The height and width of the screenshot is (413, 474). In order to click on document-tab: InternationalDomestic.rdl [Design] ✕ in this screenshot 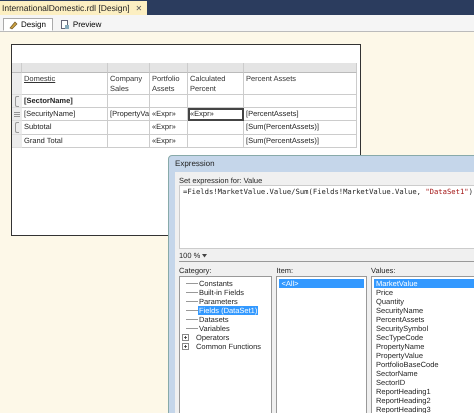, I will do `click(73, 8)`.